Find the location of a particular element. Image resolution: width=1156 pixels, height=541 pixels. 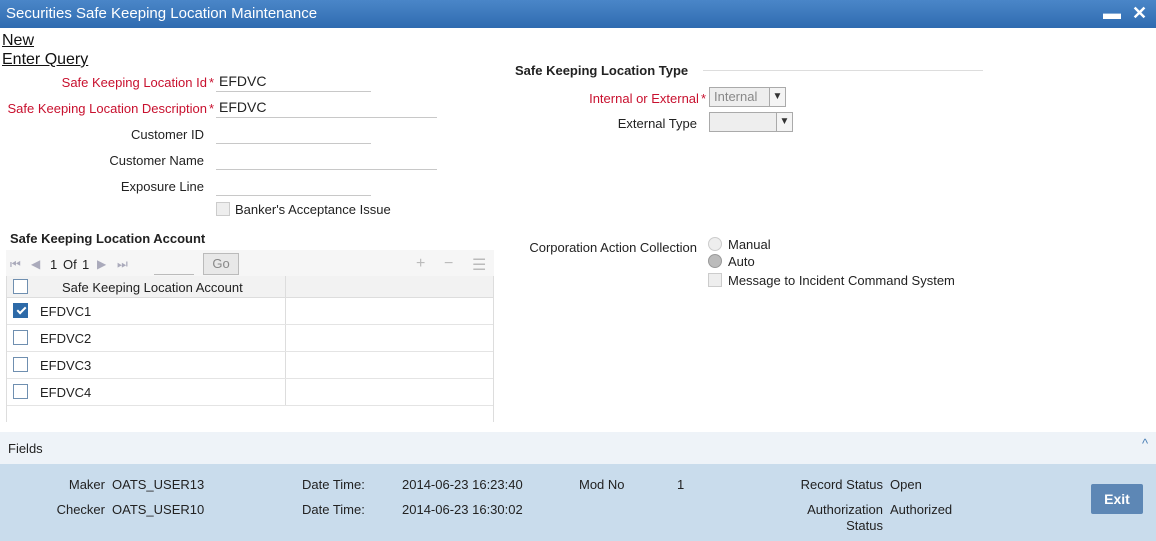

row-value: EFDVC1 is located at coordinates (66, 311).